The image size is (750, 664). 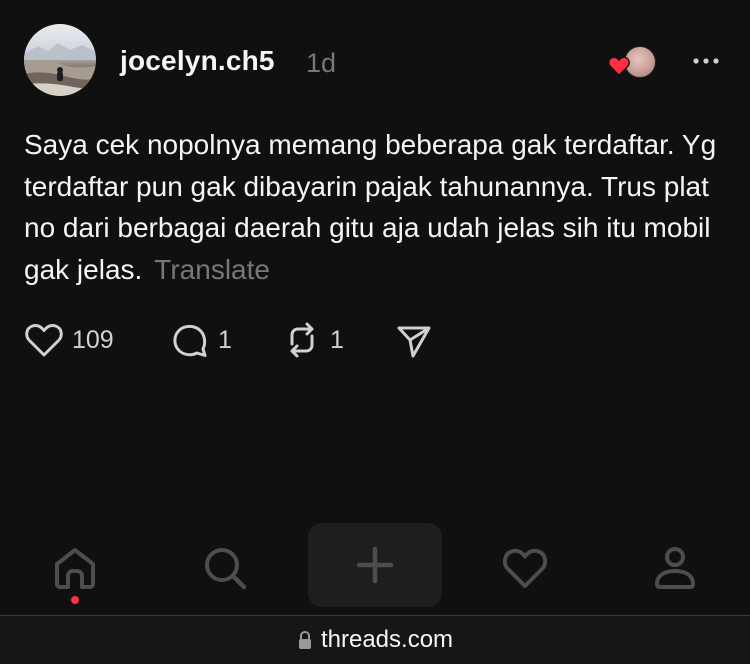 I want to click on tab-home, so click(x=75, y=568).